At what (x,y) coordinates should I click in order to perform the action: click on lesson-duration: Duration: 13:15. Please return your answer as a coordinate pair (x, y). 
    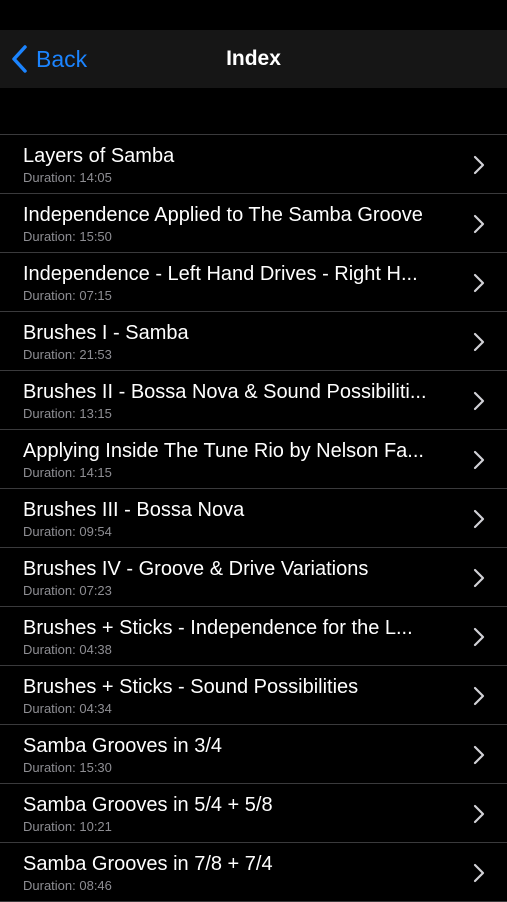
    Looking at the image, I should click on (67, 413).